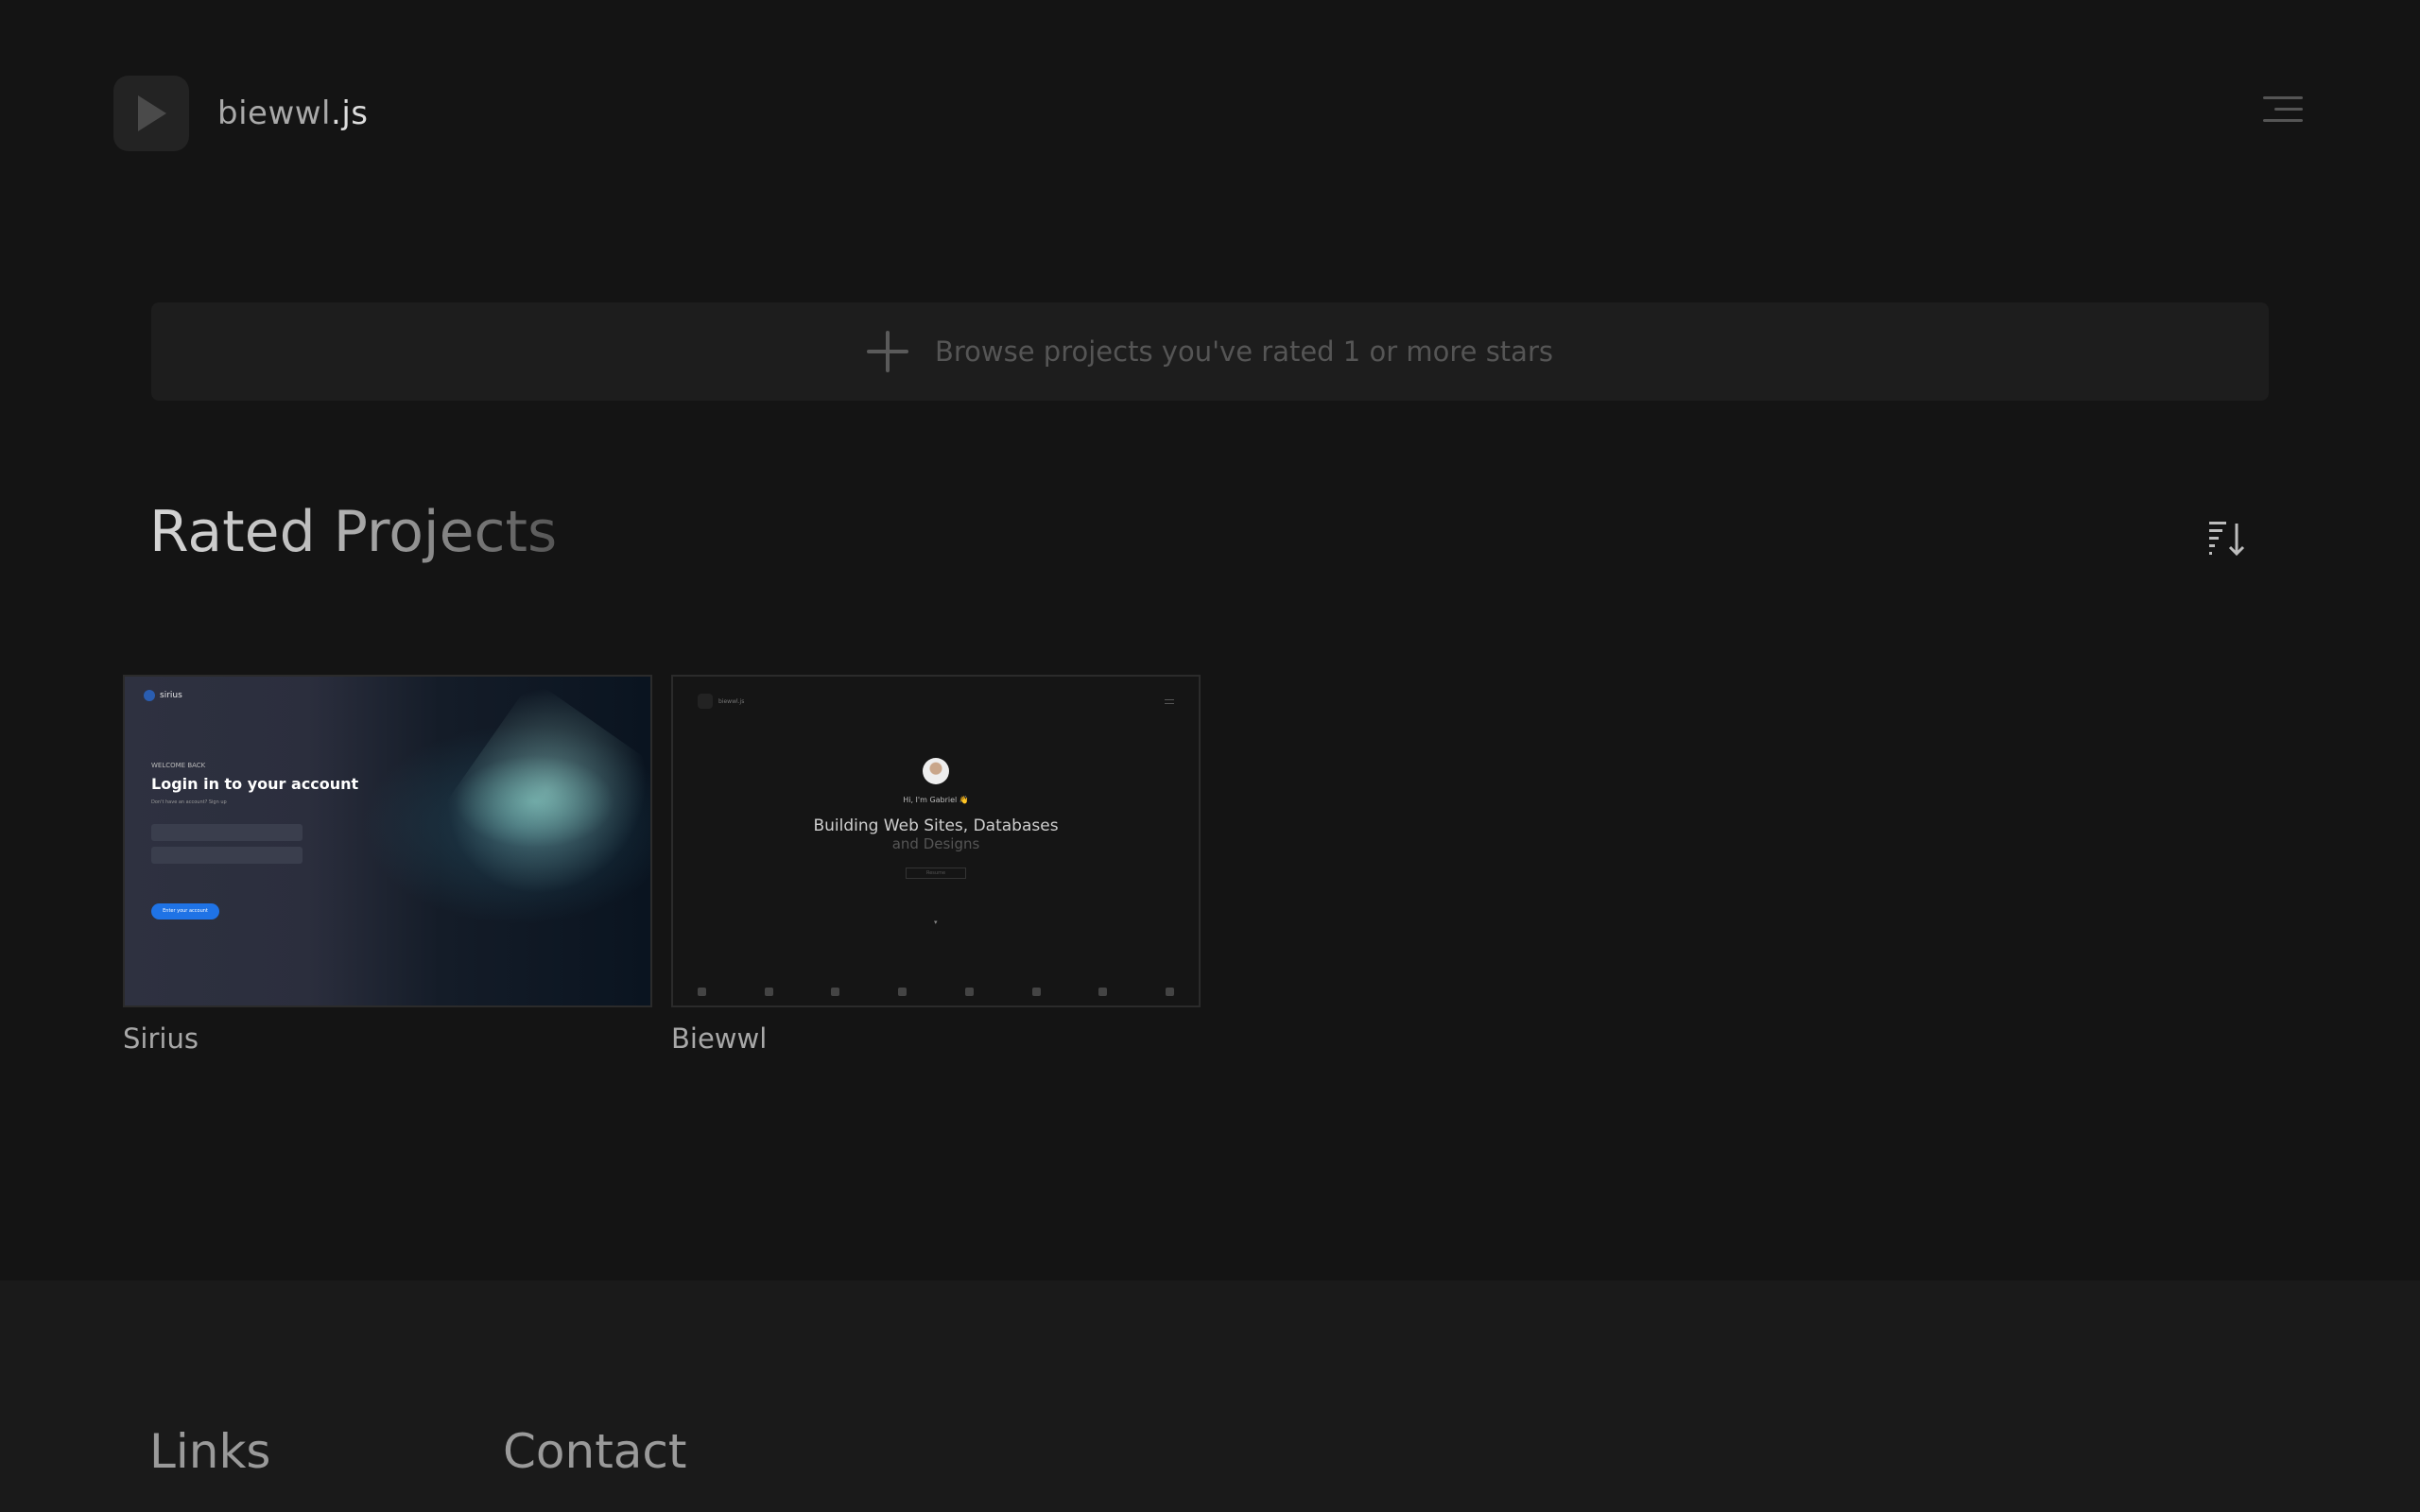 Image resolution: width=2420 pixels, height=1512 pixels. Describe the element at coordinates (178, 765) in the screenshot. I see `preview-welcome: WELCOME BACK` at that location.